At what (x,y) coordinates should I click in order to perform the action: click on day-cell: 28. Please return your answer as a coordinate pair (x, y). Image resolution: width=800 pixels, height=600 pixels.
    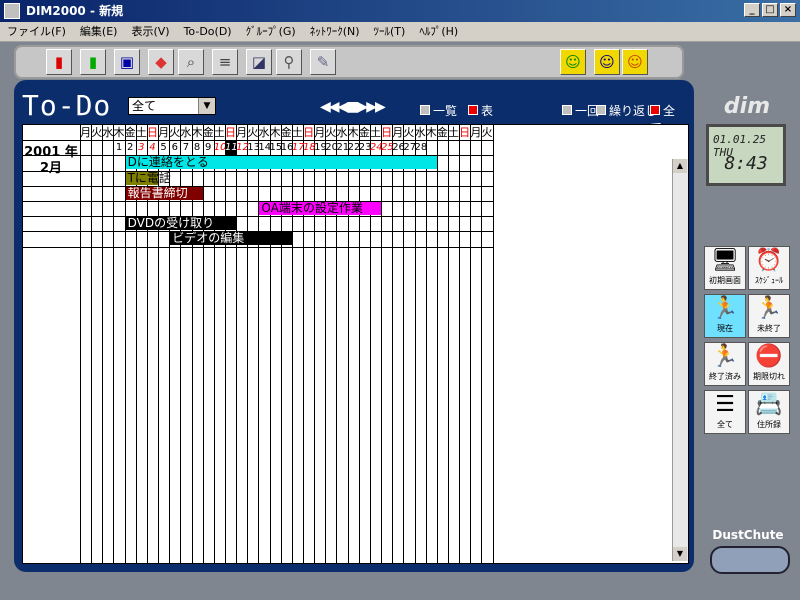
    Looking at the image, I should click on (421, 148).